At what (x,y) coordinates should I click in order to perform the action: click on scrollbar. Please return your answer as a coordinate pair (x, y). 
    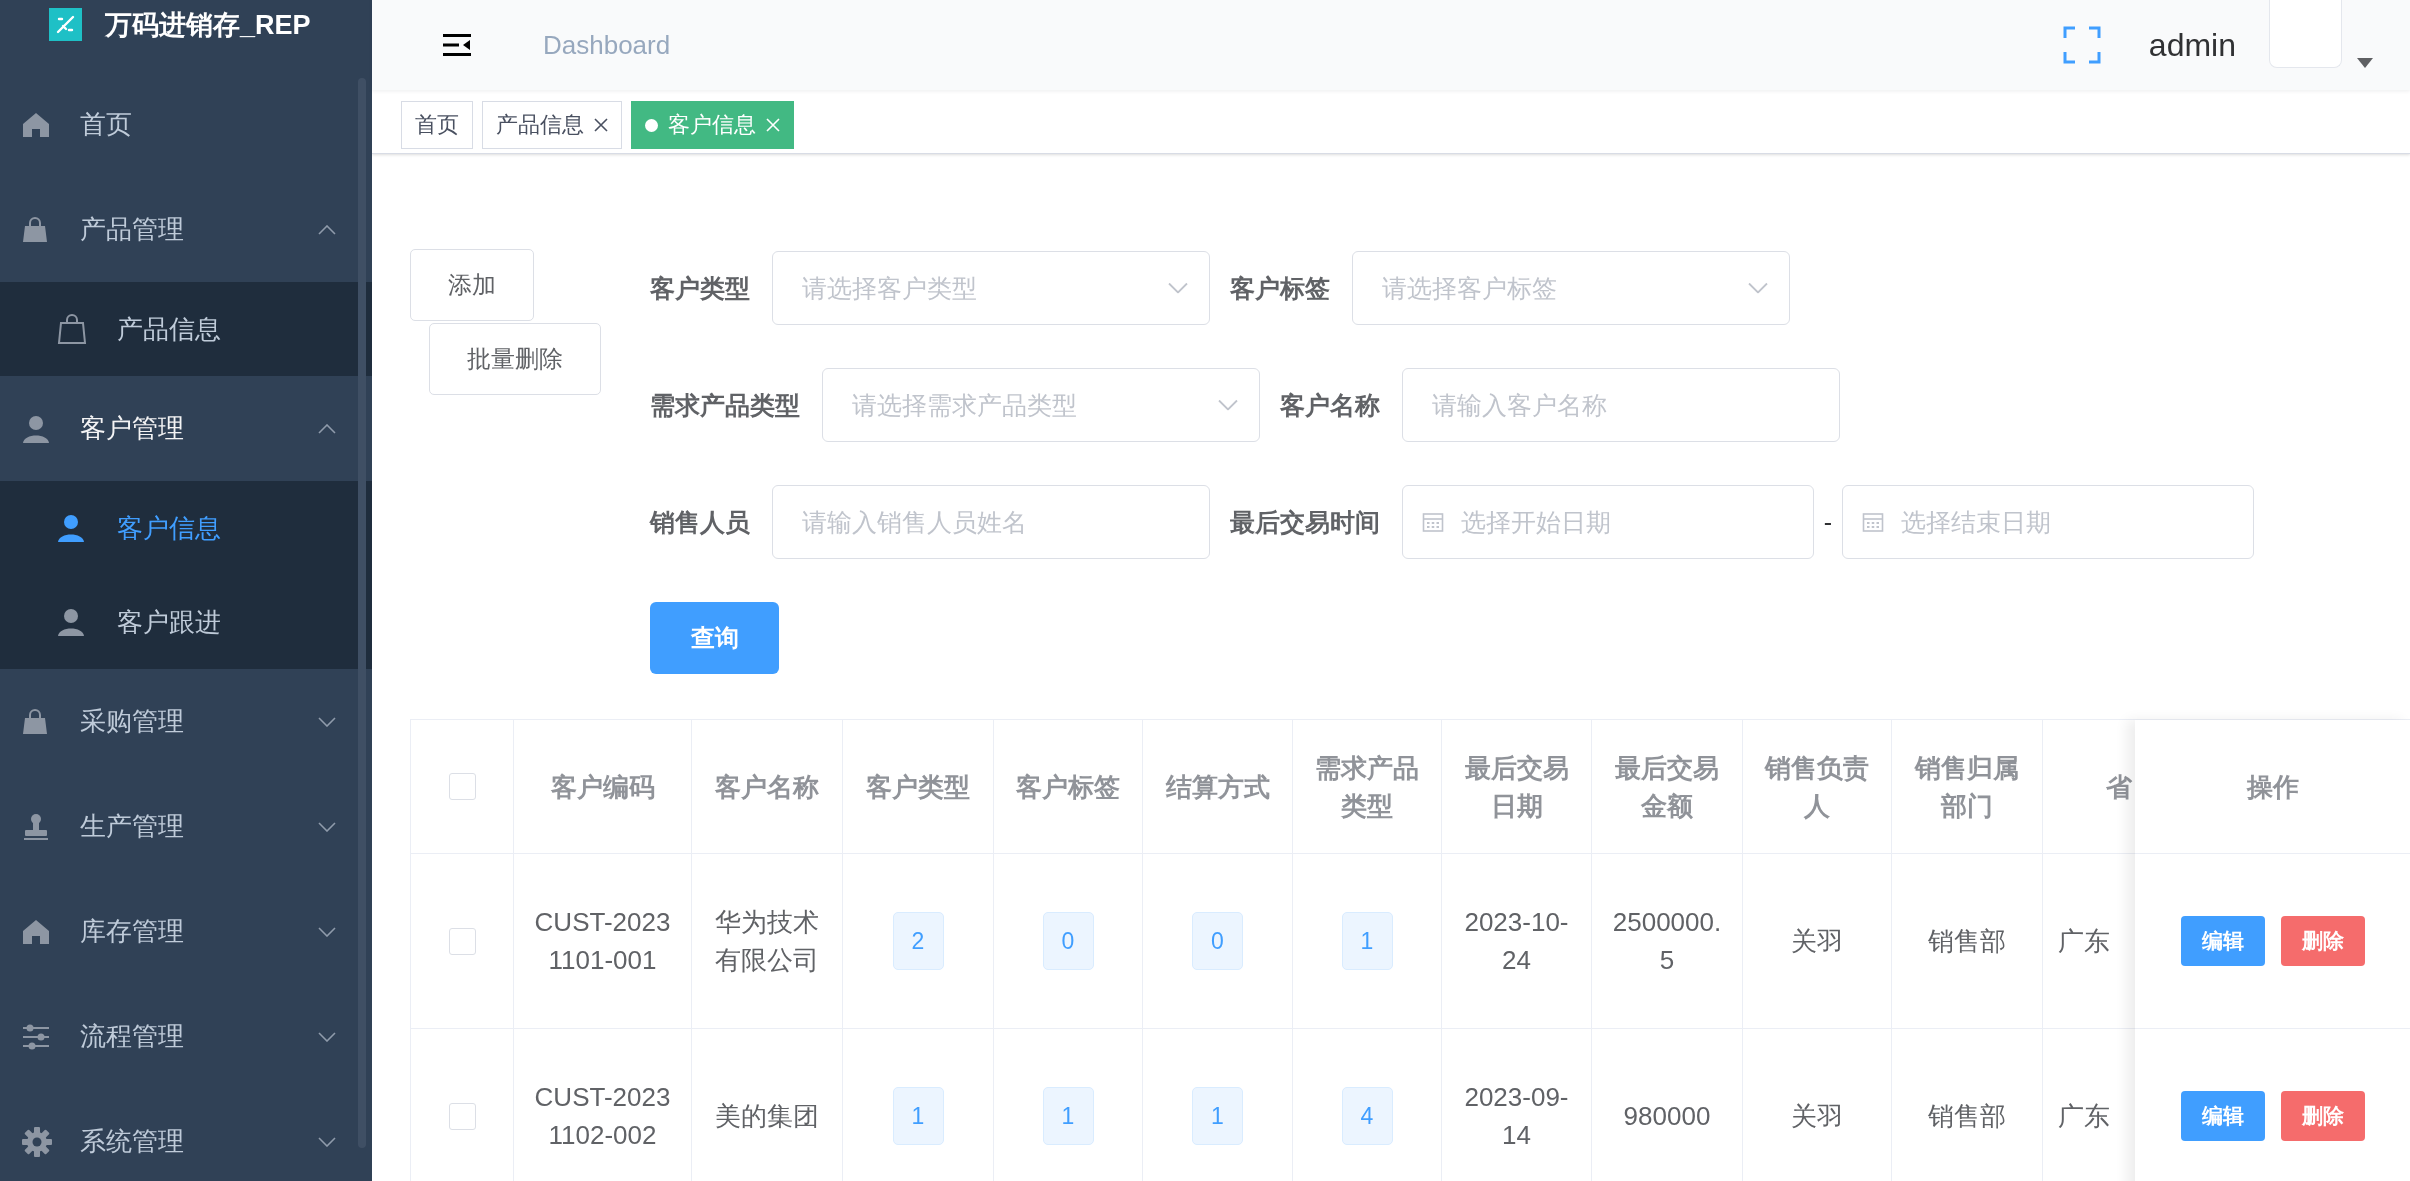
    Looking at the image, I should click on (362, 613).